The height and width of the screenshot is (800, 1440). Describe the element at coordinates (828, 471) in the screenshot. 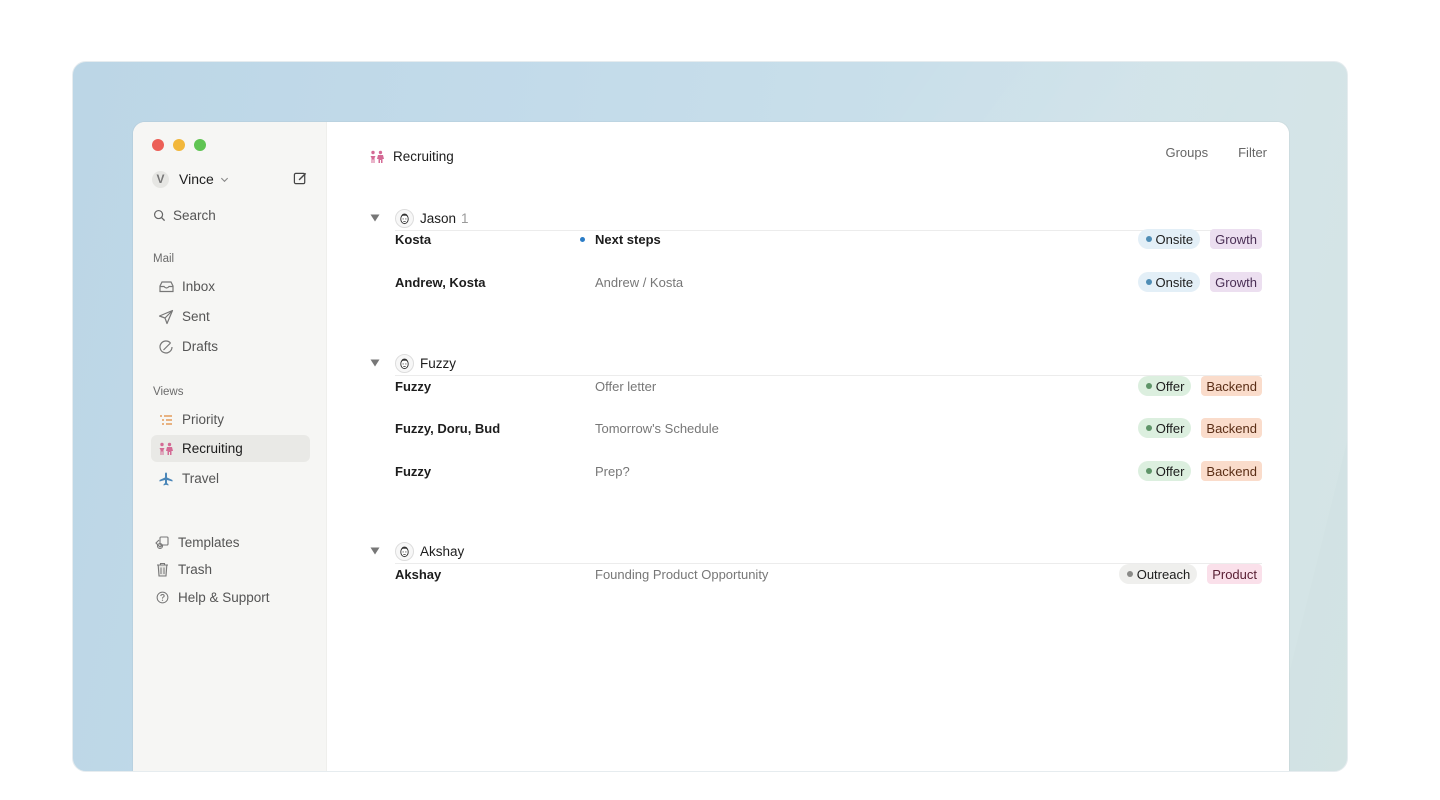

I see `thread-row: Fuzzy Prep? Offer Backend` at that location.